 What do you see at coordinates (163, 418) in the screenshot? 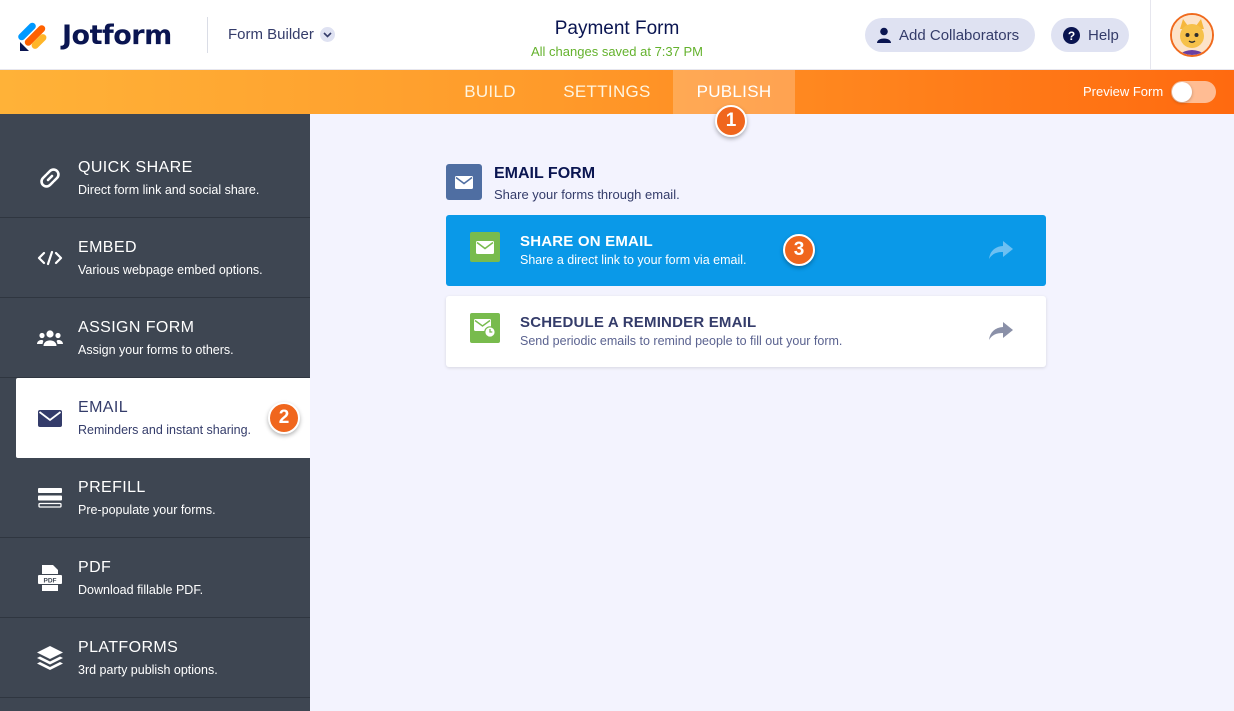
I see `sidebar-item-email: EMAIL Reminders and instant sharing.` at bounding box center [163, 418].